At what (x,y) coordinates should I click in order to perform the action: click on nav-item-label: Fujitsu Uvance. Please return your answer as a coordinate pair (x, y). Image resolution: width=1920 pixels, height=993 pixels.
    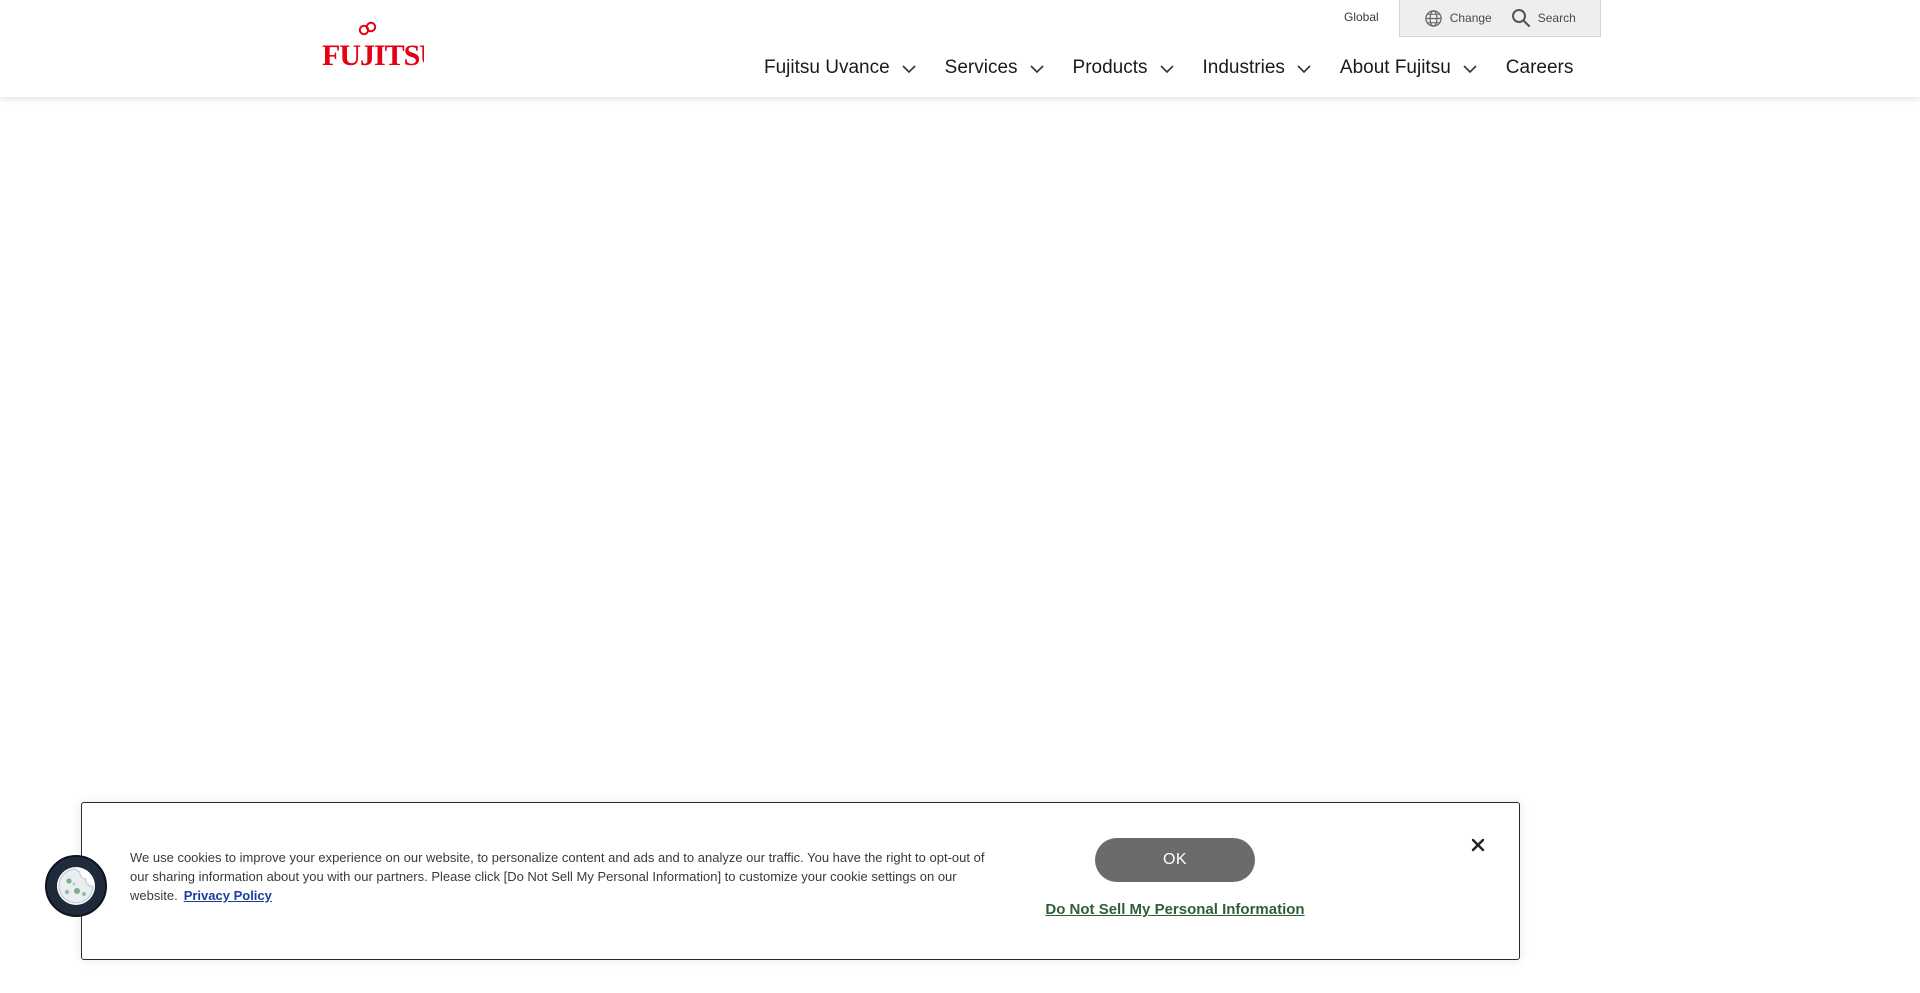
    Looking at the image, I should click on (827, 67).